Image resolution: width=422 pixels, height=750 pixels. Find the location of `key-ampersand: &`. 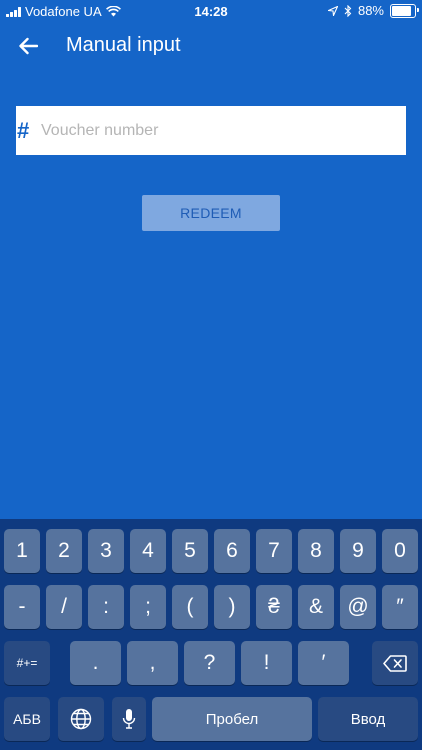

key-ampersand: & is located at coordinates (316, 607).